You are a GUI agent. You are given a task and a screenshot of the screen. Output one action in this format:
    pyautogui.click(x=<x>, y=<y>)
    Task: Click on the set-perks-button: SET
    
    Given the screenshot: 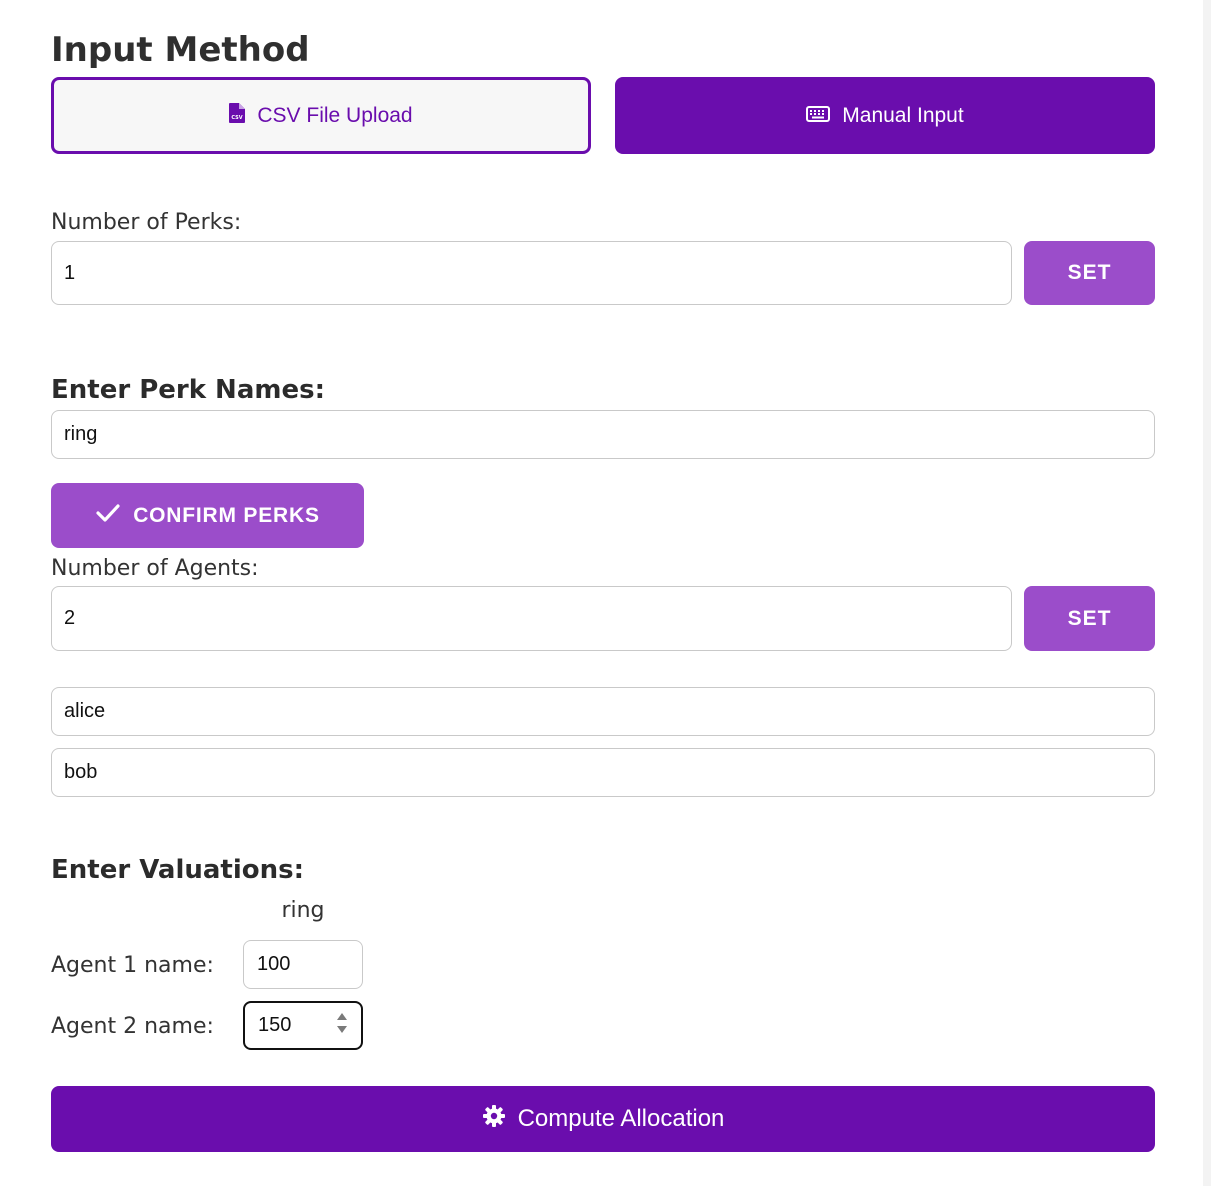 What is the action you would take?
    pyautogui.click(x=1089, y=273)
    